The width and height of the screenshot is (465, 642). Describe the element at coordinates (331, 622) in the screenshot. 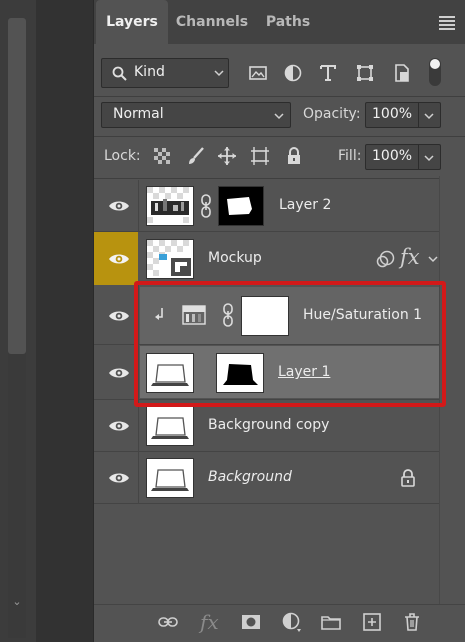

I see `new-group-folder-icon` at that location.